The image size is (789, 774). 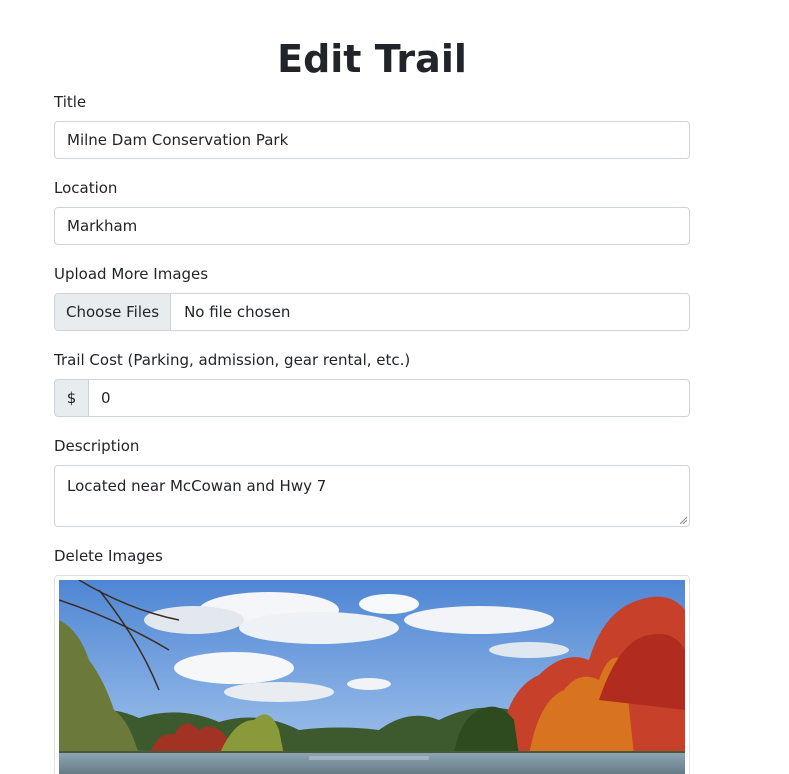 I want to click on file-status-text: No file chosen, so click(x=237, y=312).